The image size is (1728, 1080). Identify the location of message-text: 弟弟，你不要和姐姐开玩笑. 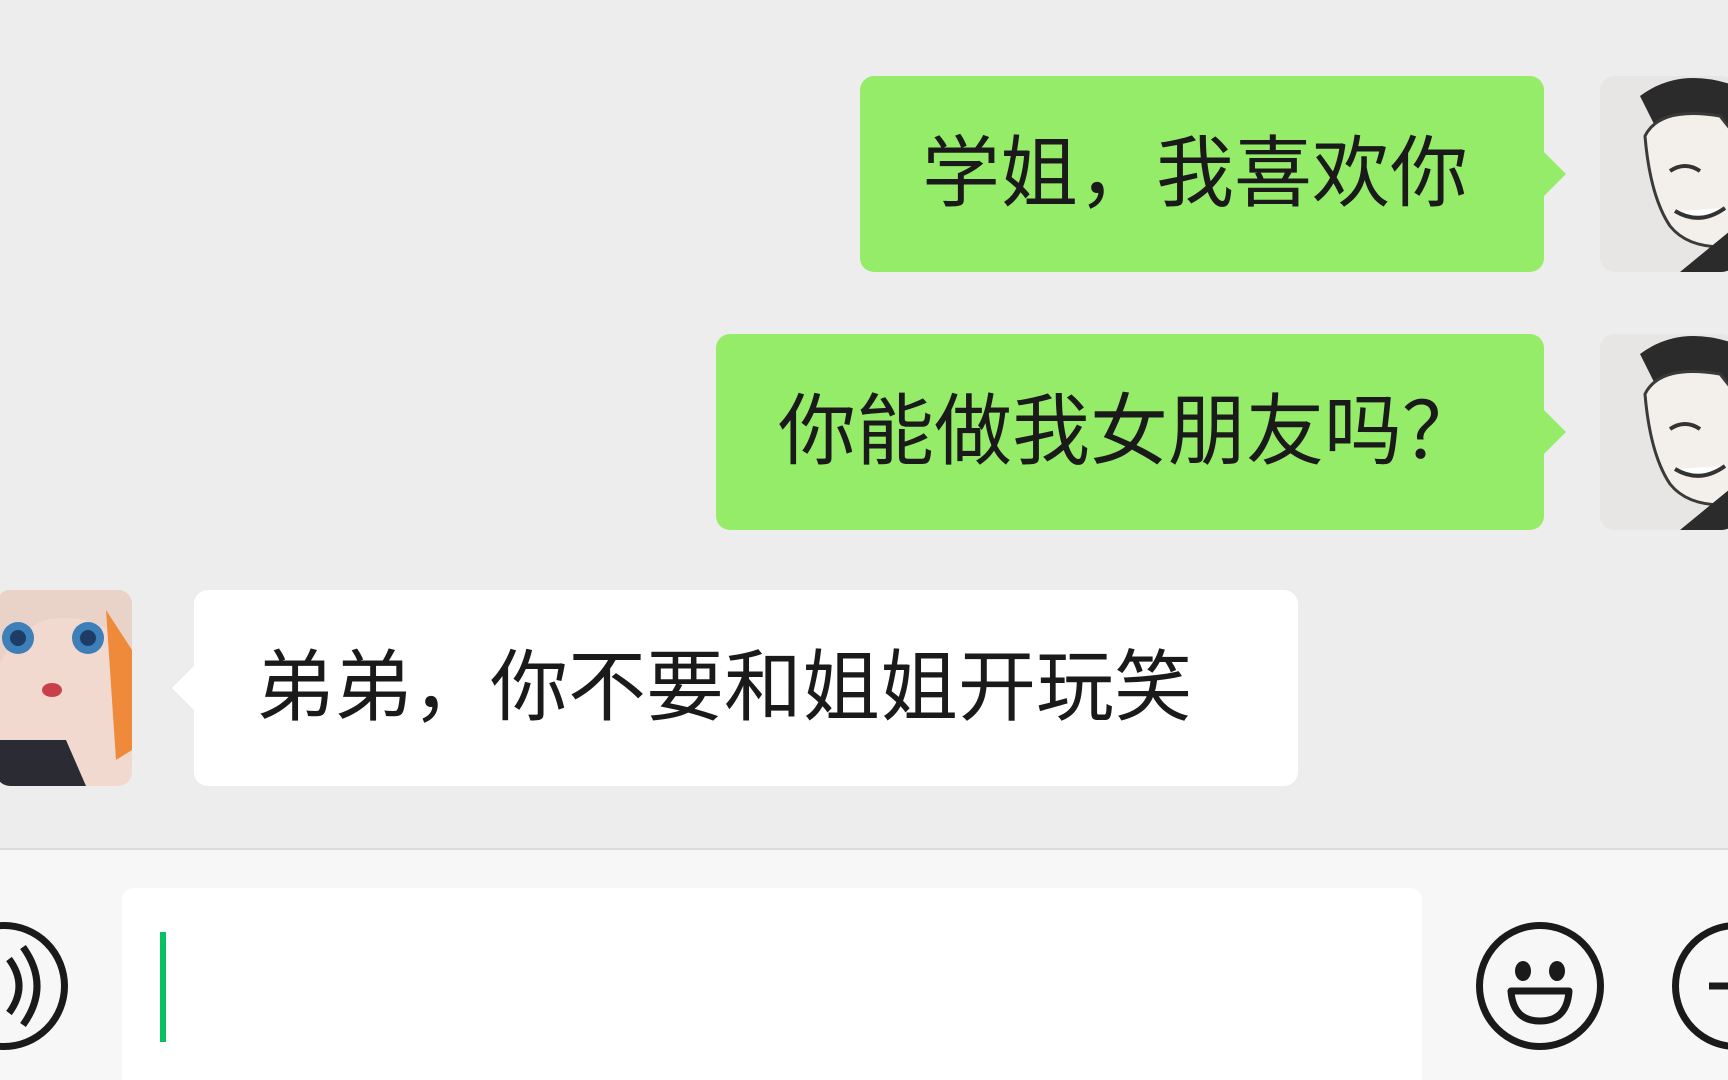
(724, 688).